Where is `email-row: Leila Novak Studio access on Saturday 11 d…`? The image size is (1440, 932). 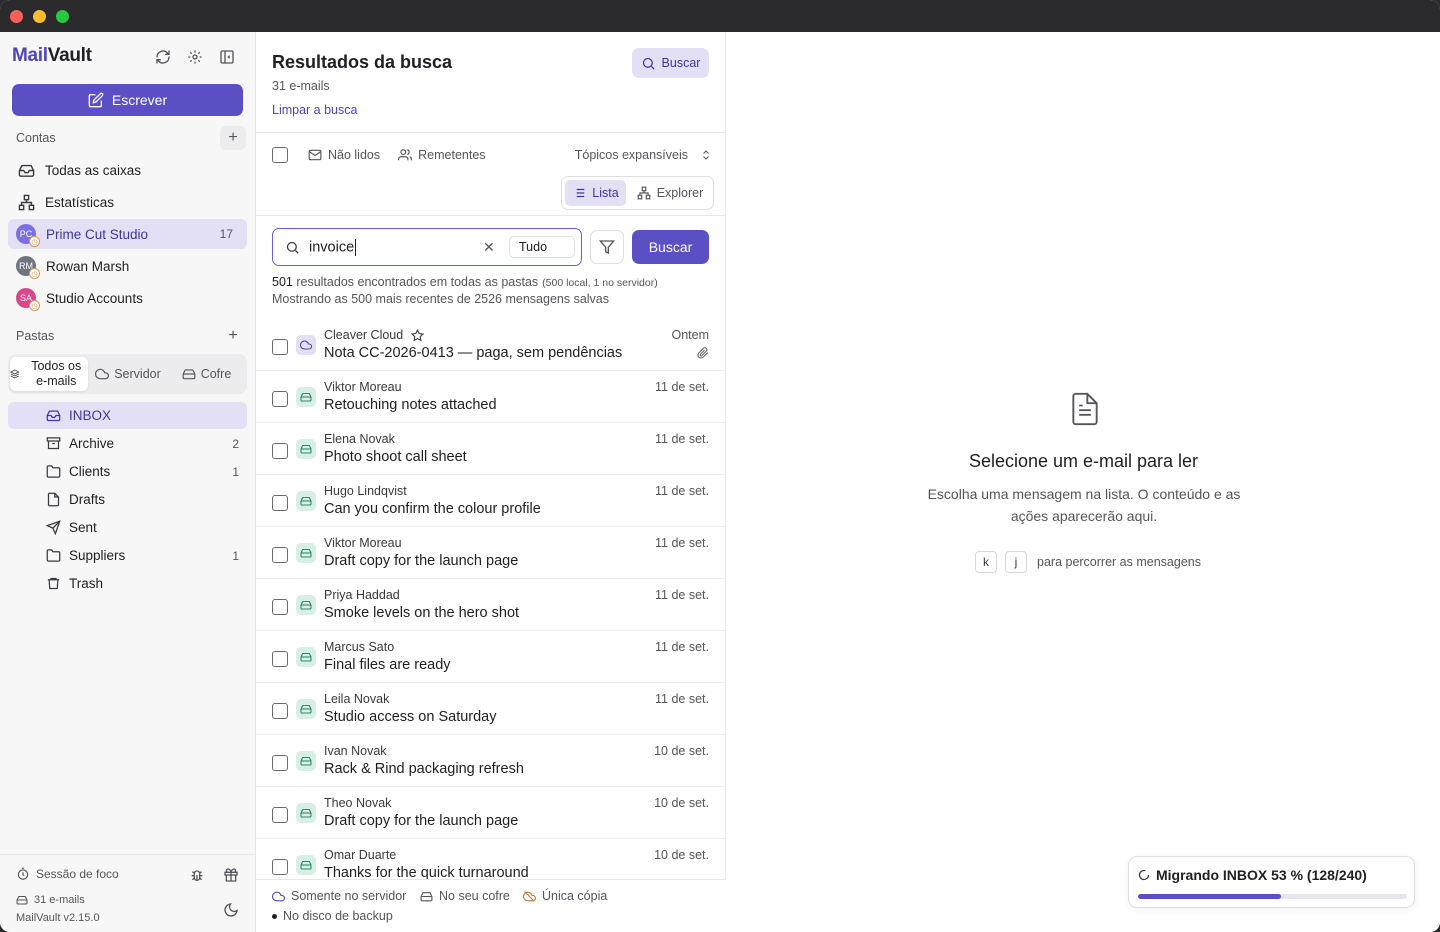
email-row: Leila Novak Studio access on Saturday 11 d… is located at coordinates (491, 709).